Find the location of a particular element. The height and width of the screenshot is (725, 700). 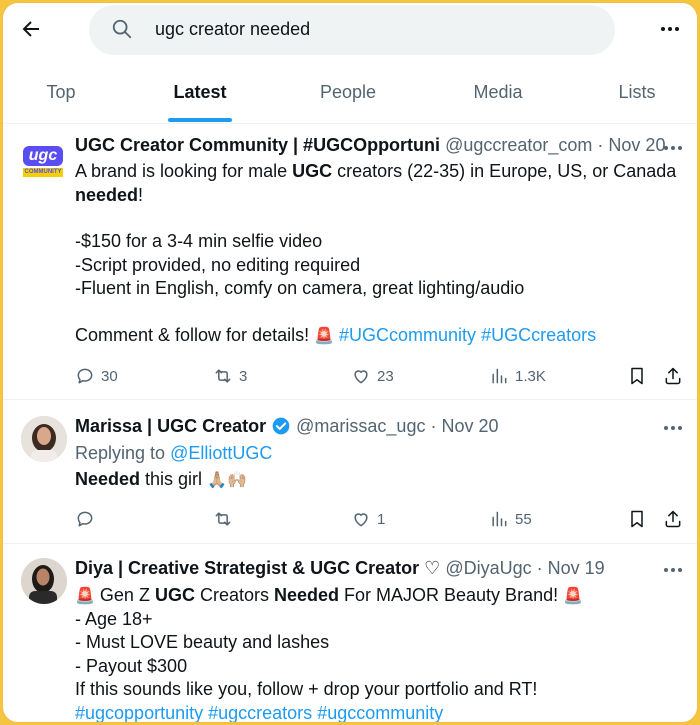

active-tab-indicator is located at coordinates (200, 120).